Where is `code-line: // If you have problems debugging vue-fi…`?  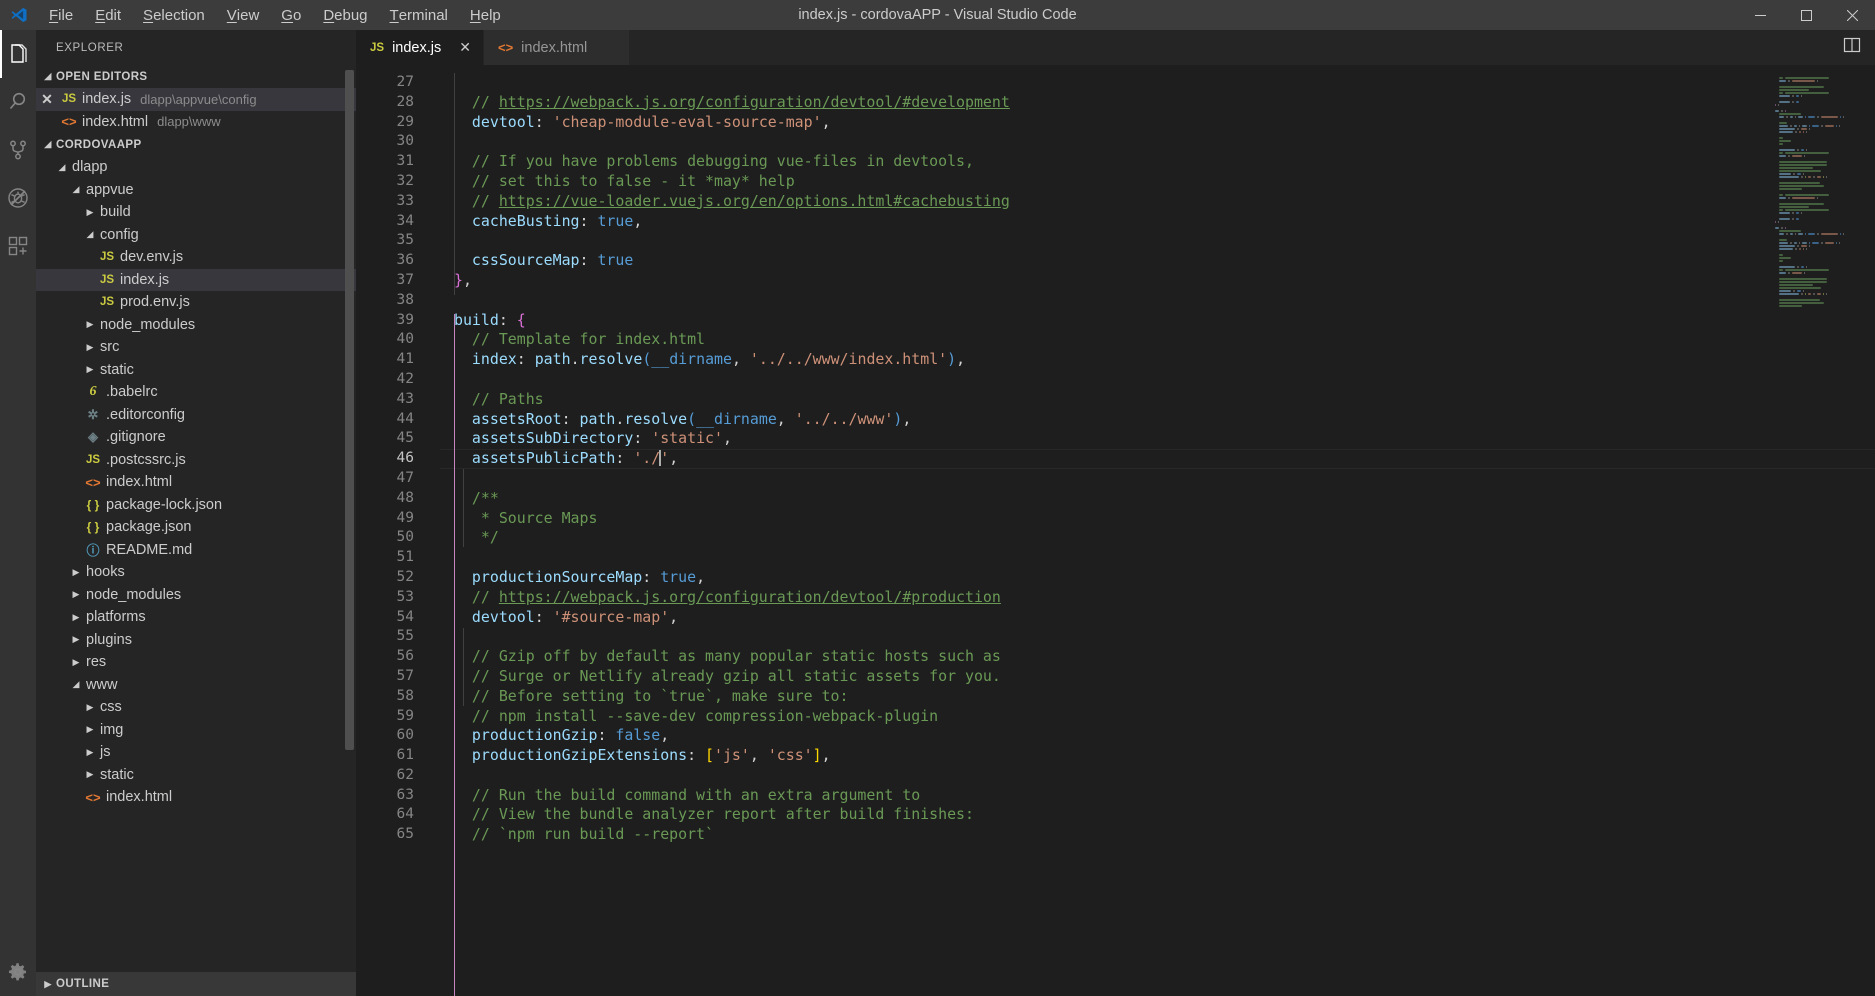
code-line: // If you have problems debugging vue-fi… is located at coordinates (1164, 162).